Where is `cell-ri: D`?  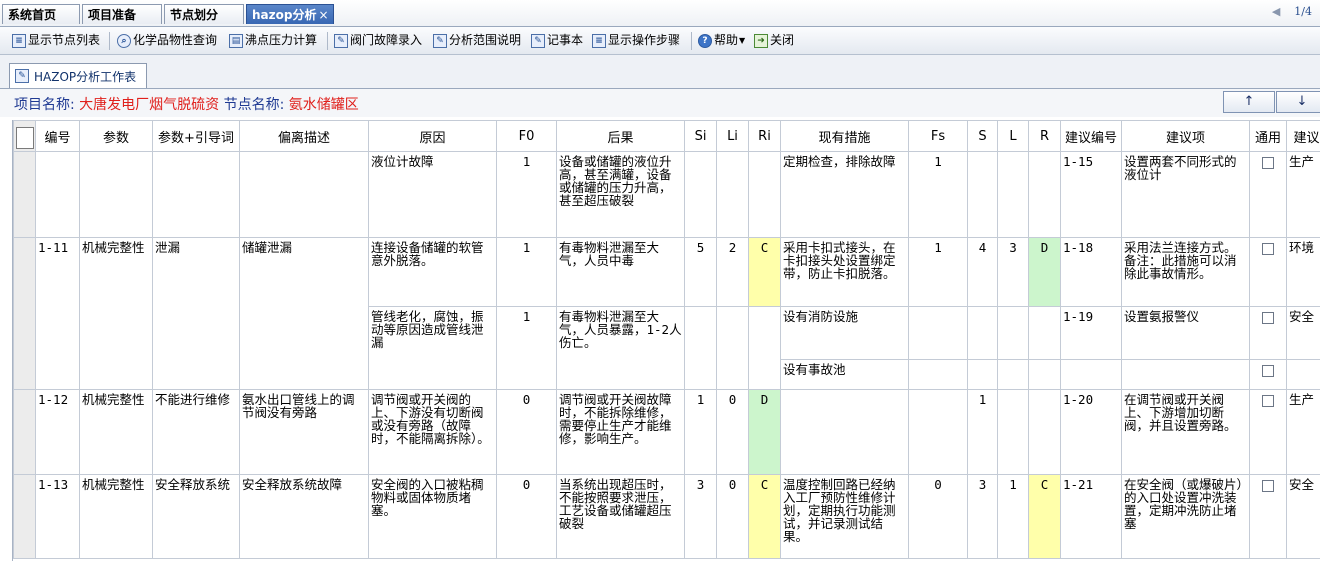 cell-ri: D is located at coordinates (764, 432).